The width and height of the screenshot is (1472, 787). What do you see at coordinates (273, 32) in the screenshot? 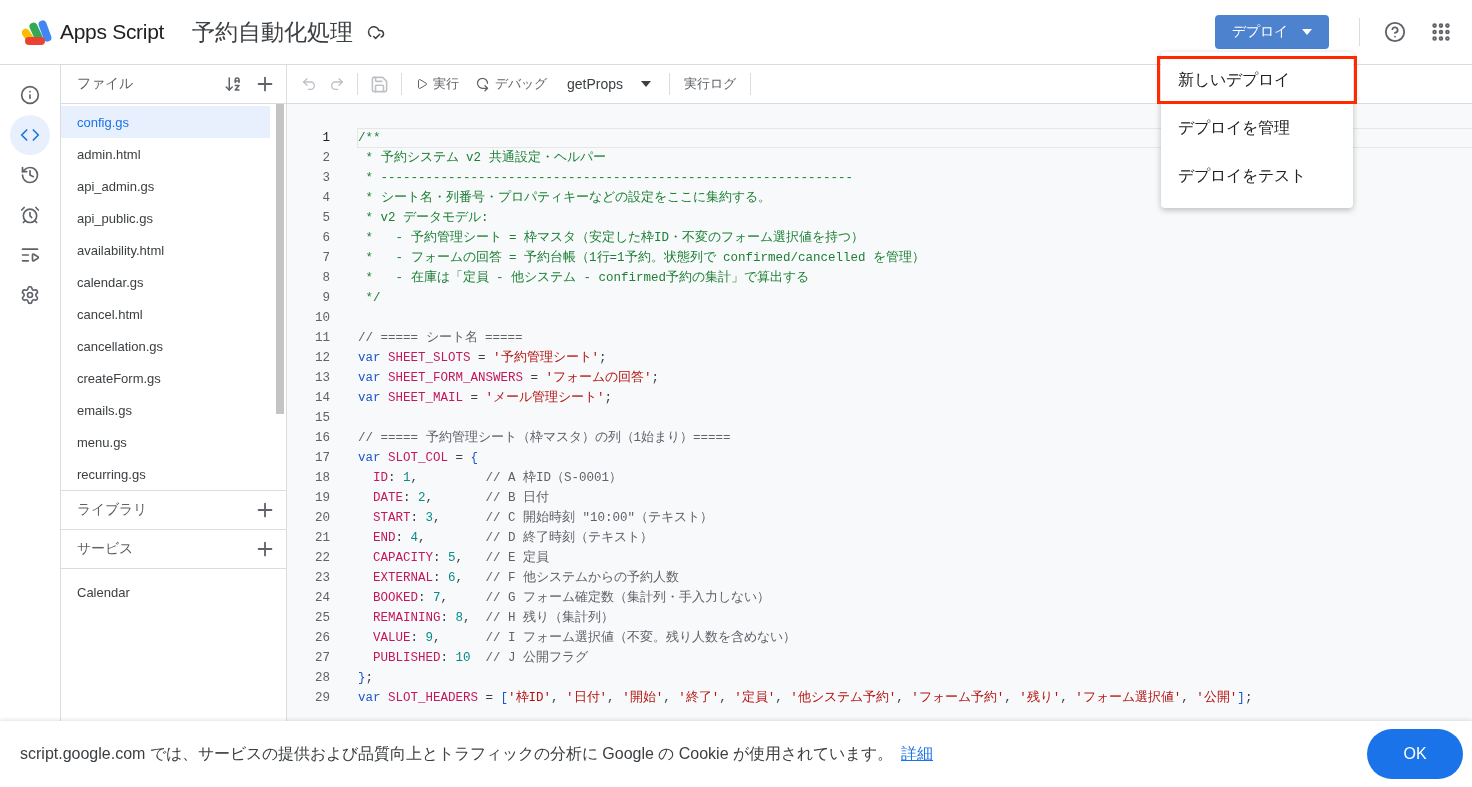
I see `project-title: 予約自動化処理` at bounding box center [273, 32].